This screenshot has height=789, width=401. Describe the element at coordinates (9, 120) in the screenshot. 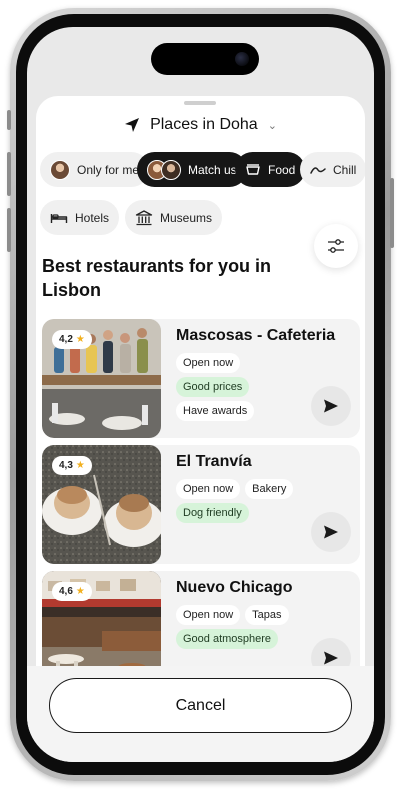

I see `action-button` at that location.